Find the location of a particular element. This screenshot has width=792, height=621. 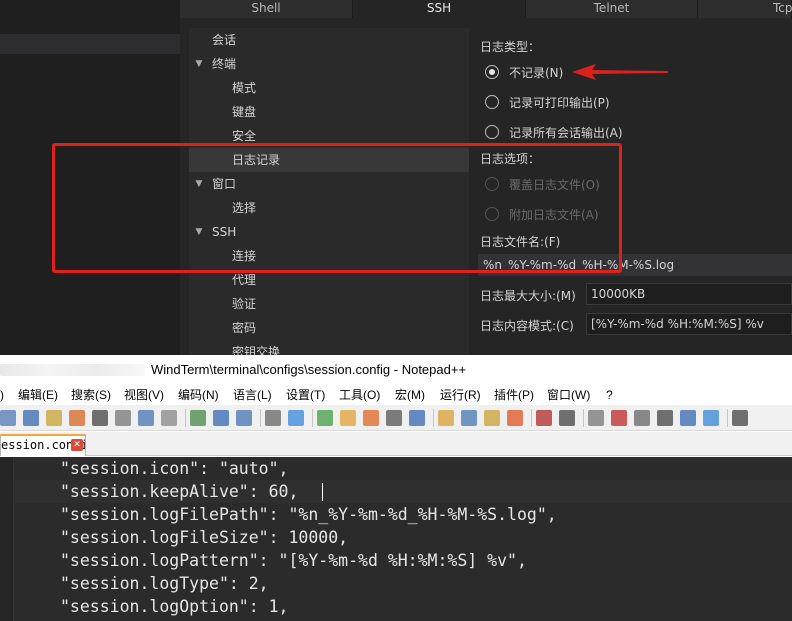

editor-gutter is located at coordinates (7, 539).